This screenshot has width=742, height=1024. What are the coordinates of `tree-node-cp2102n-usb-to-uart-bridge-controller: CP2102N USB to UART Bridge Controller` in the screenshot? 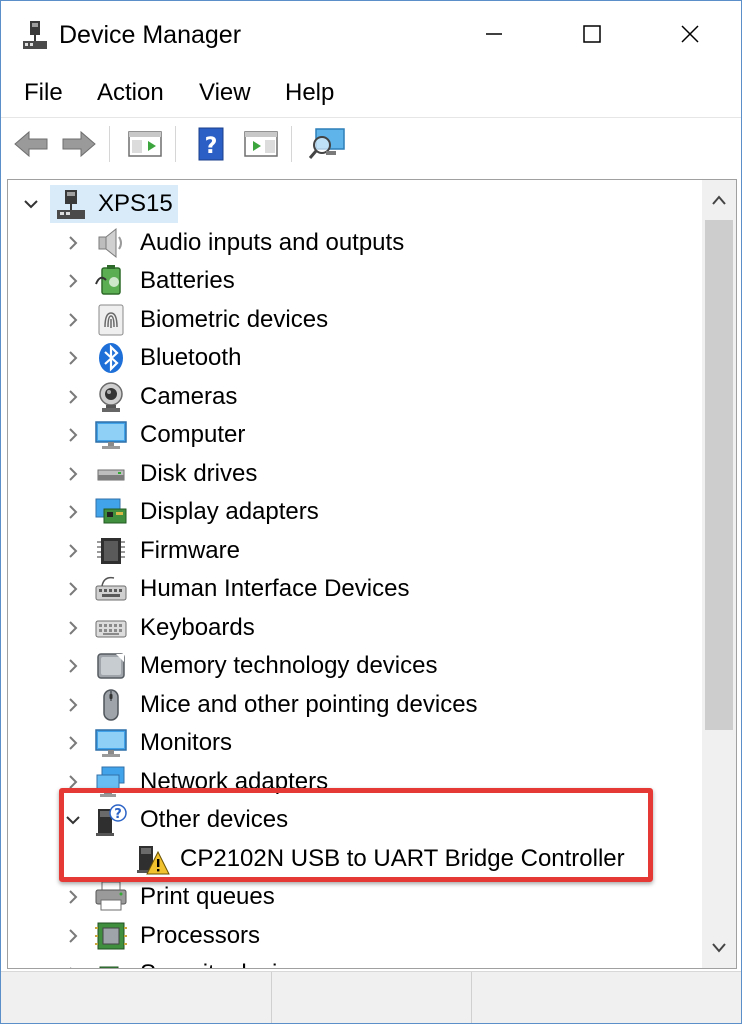 It's located at (353, 859).